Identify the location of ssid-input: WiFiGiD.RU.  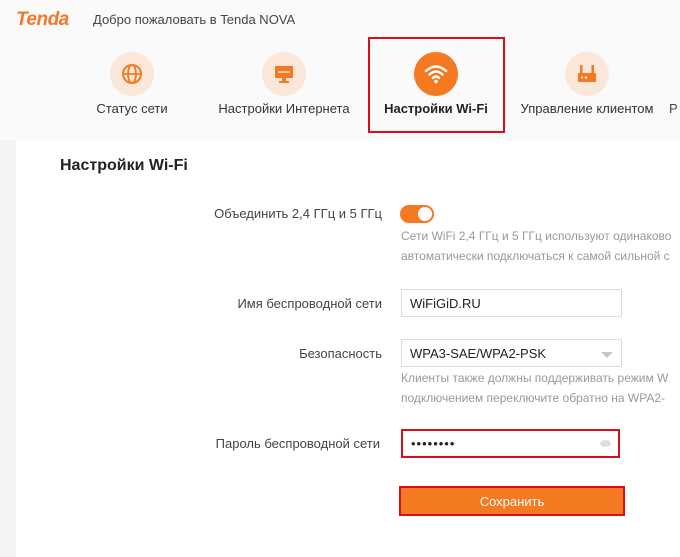
(511, 303).